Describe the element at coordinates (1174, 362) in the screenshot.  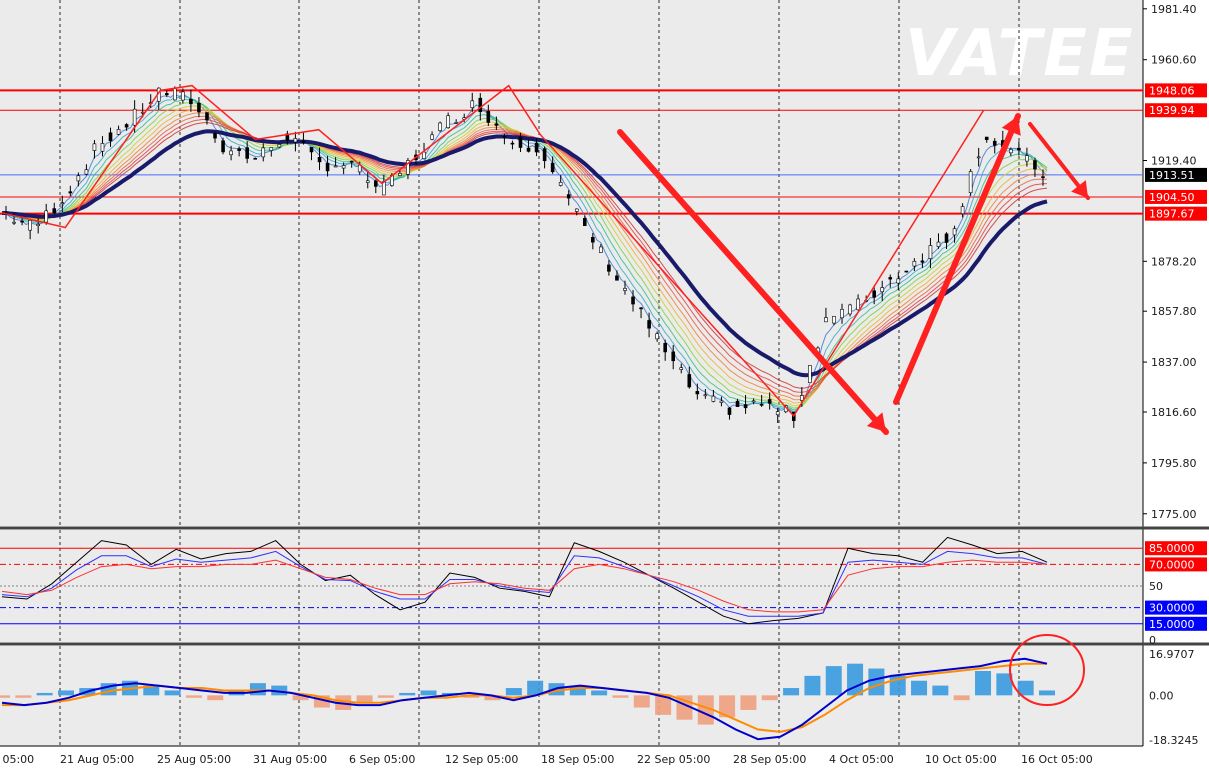
I see `price-tick-label: 1837.00` at that location.